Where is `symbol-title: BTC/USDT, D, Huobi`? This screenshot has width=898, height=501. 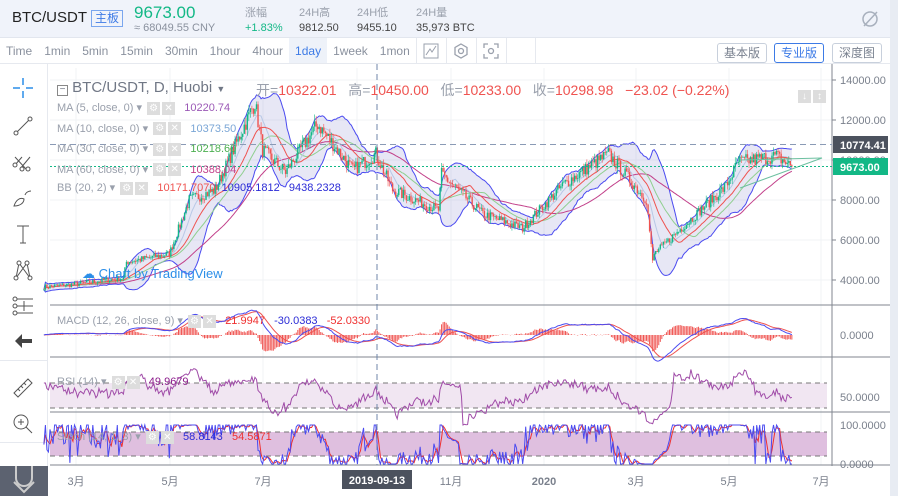
symbol-title: BTC/USDT, D, Huobi is located at coordinates (142, 87).